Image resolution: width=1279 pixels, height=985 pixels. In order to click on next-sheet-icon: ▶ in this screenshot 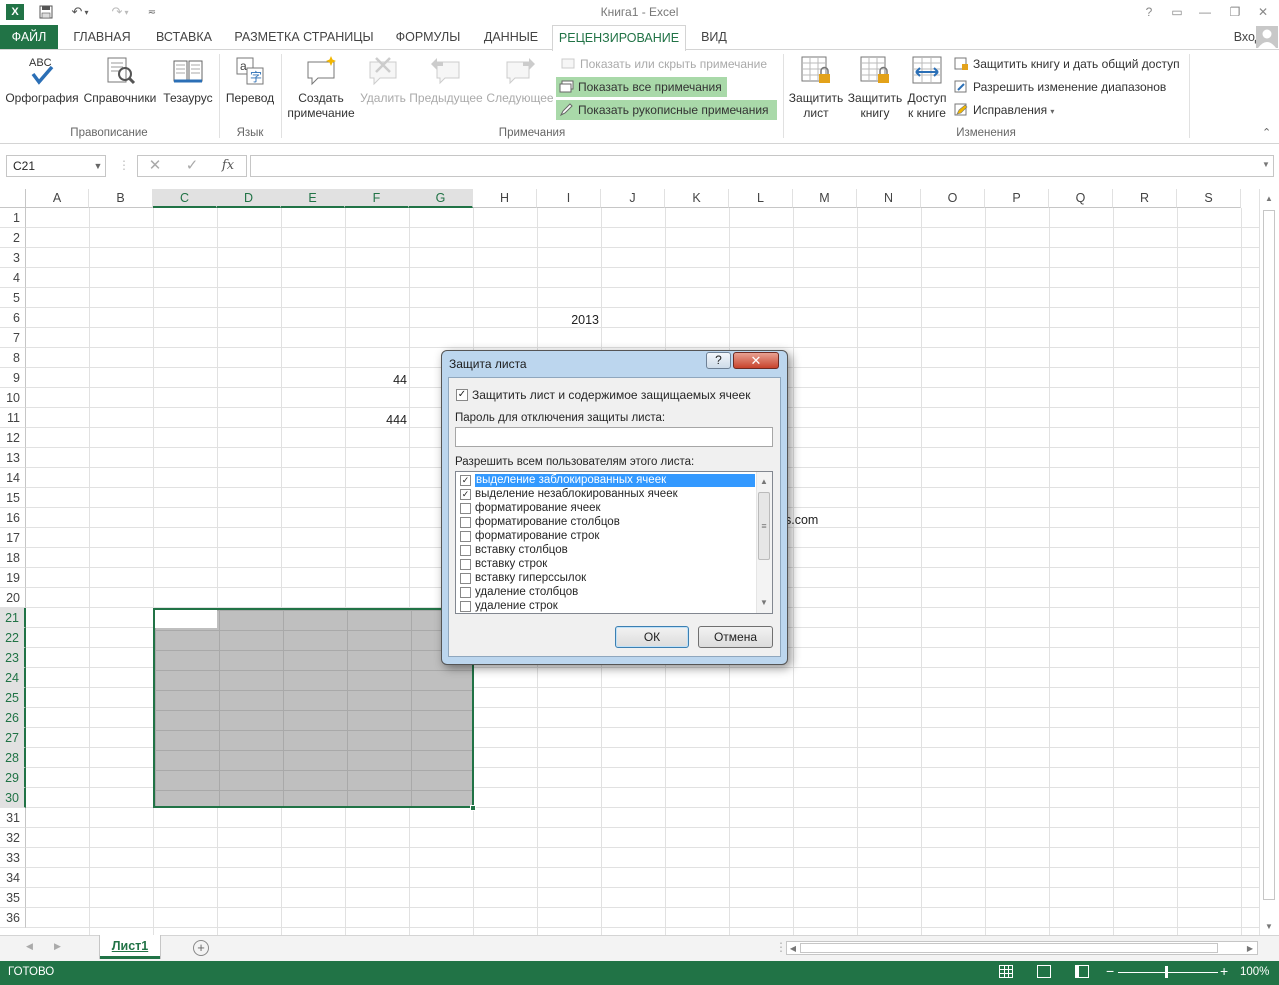, I will do `click(57, 946)`.